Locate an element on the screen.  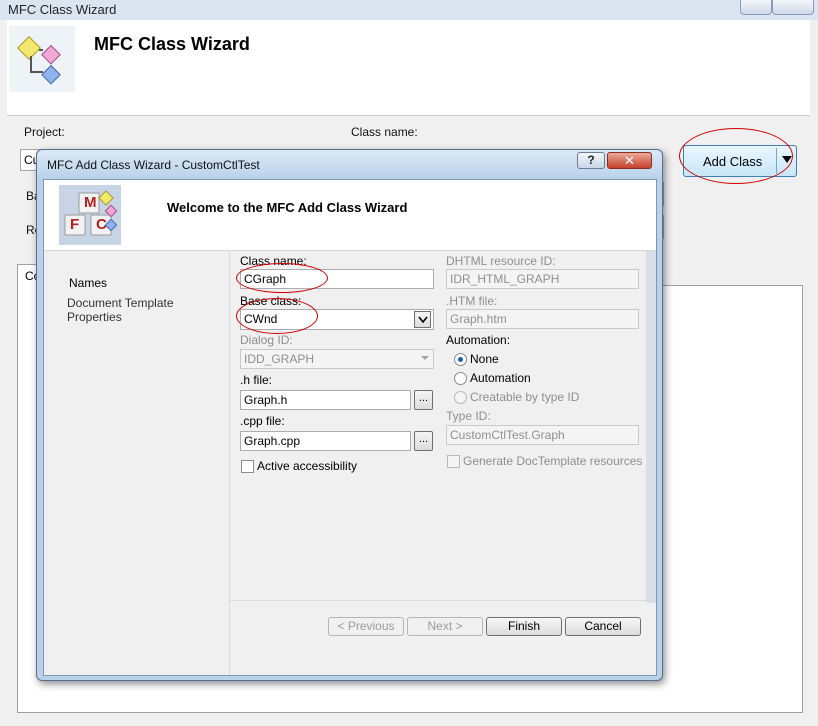
finish-button: Finish is located at coordinates (524, 626).